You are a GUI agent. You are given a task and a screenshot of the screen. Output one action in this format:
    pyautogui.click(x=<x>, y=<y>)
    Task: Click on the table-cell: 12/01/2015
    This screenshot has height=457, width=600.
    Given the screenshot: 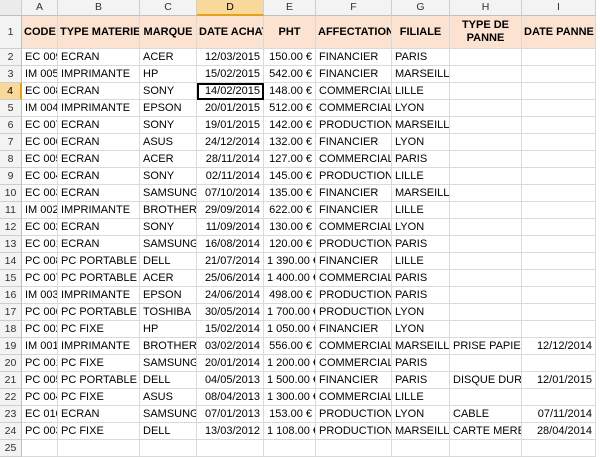 What is the action you would take?
    pyautogui.click(x=559, y=380)
    